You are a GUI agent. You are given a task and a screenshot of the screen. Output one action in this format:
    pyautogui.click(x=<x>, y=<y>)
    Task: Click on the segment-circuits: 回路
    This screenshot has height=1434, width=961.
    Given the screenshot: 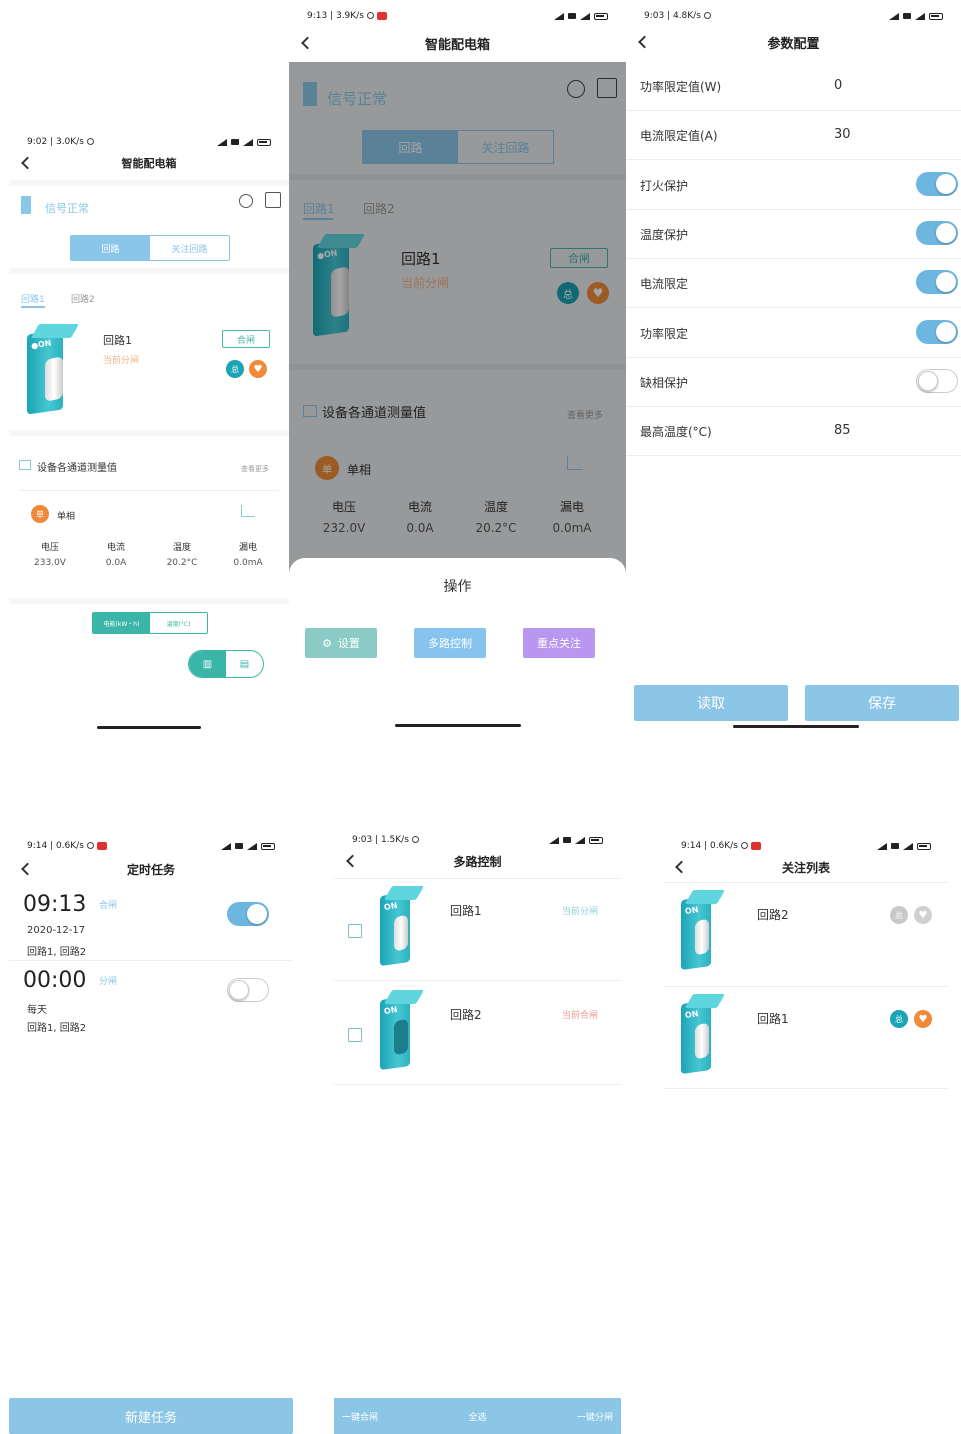 What is the action you would take?
    pyautogui.click(x=110, y=248)
    